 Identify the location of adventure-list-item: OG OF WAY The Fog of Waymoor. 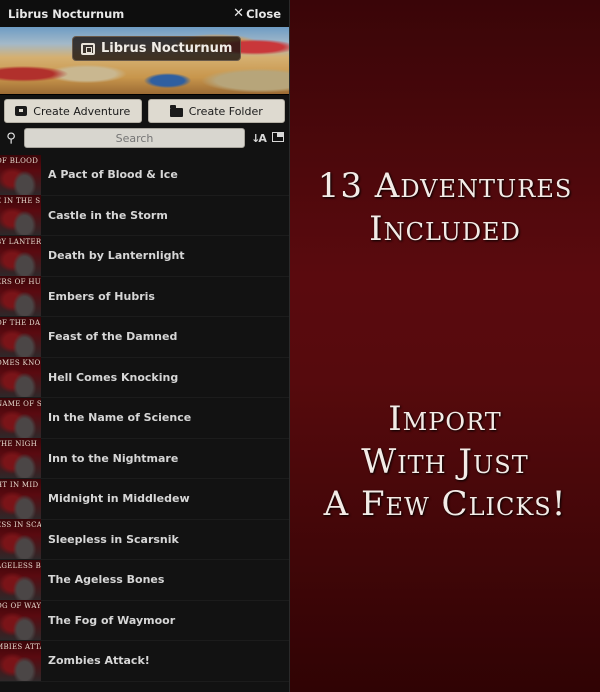
(144, 620).